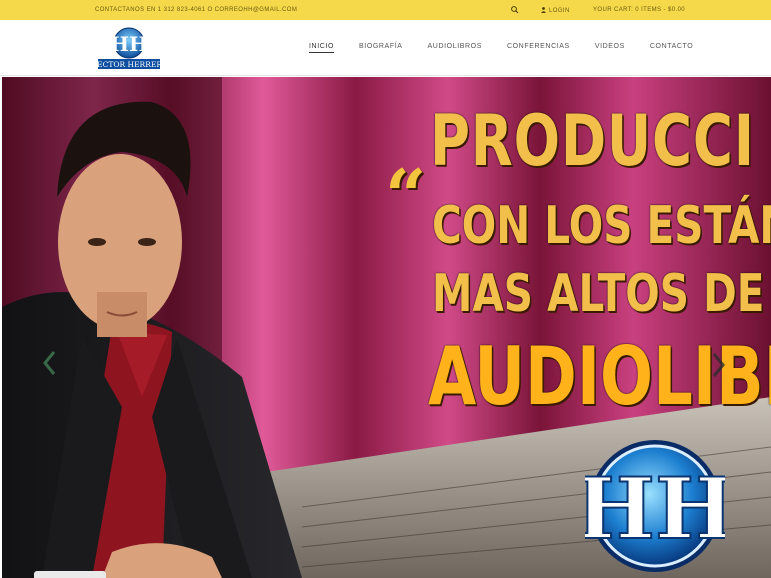 The height and width of the screenshot is (578, 771). I want to click on chevron-right-icon, so click(718, 365).